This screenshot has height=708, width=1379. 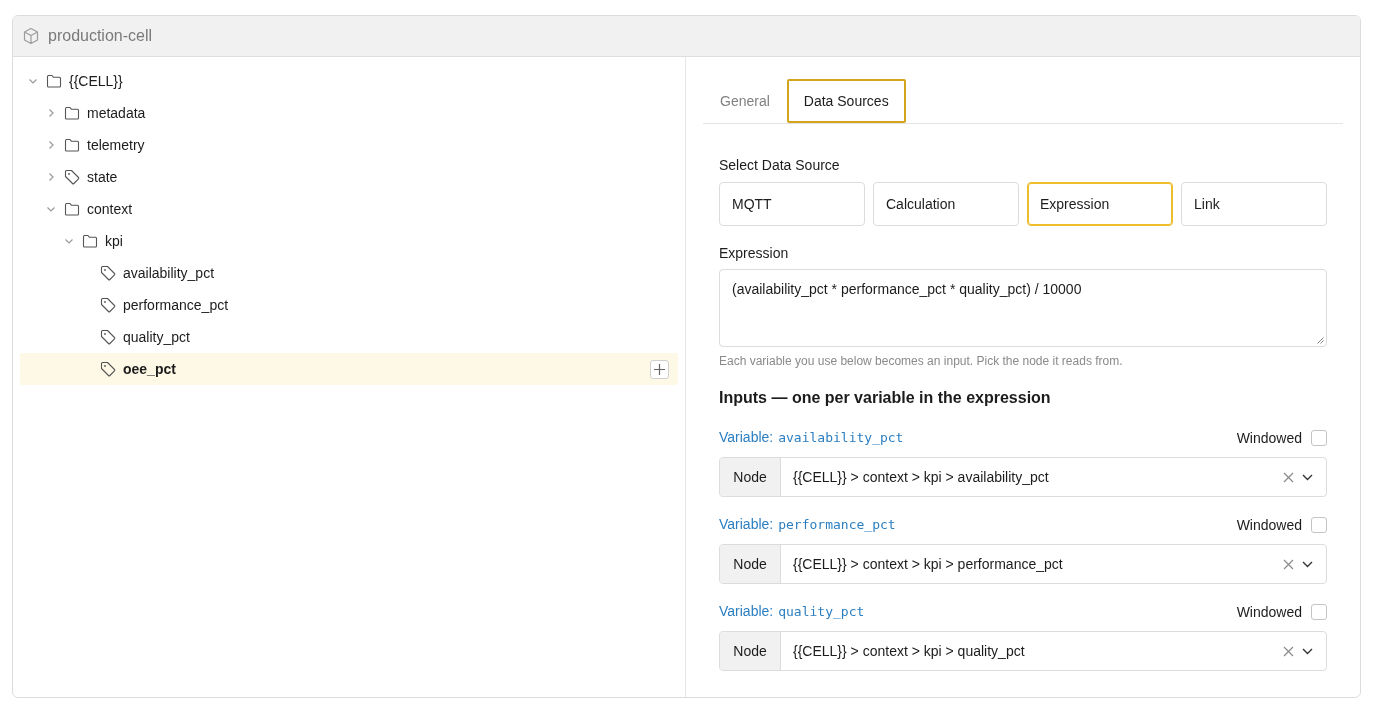 I want to click on resize-grip-icon, so click(x=1320, y=340).